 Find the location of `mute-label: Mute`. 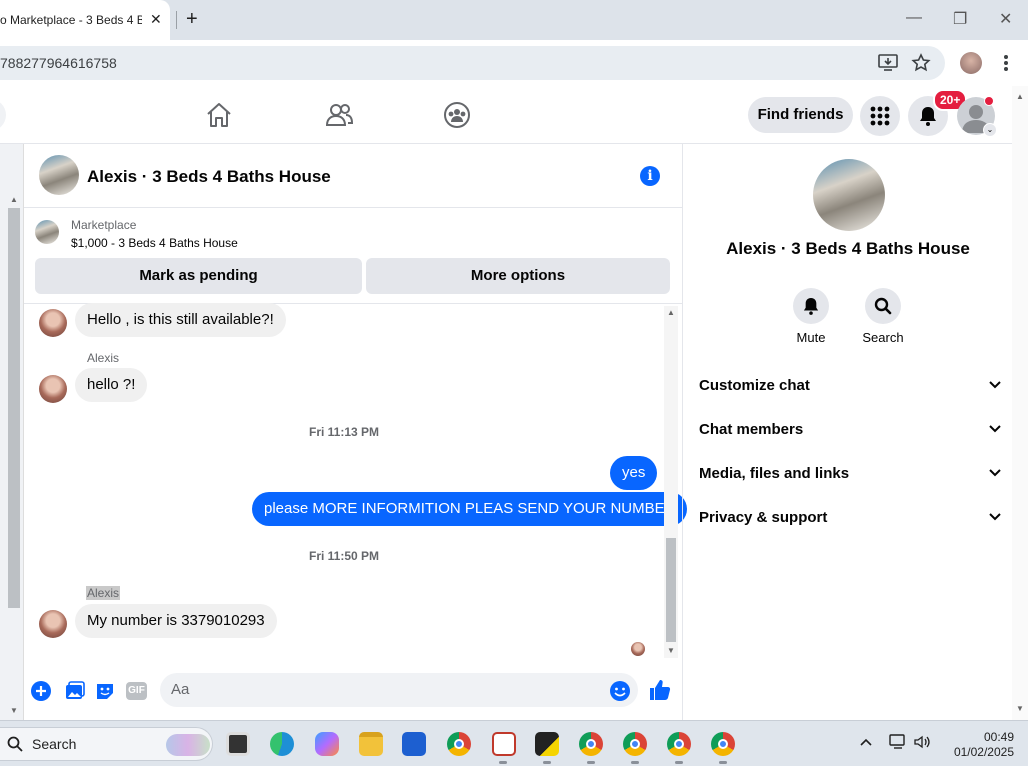

mute-label: Mute is located at coordinates (811, 337).